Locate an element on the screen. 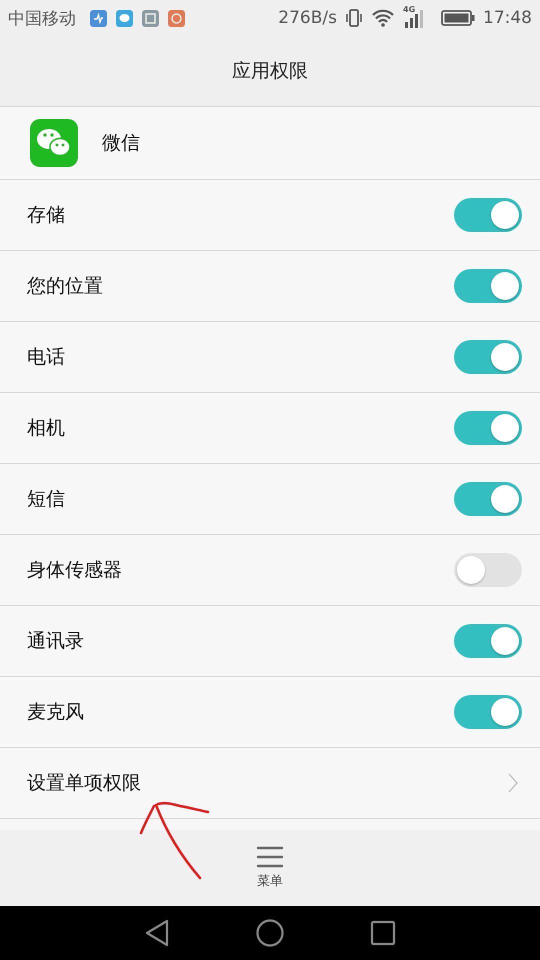  permission-label: 您的位置 is located at coordinates (65, 286).